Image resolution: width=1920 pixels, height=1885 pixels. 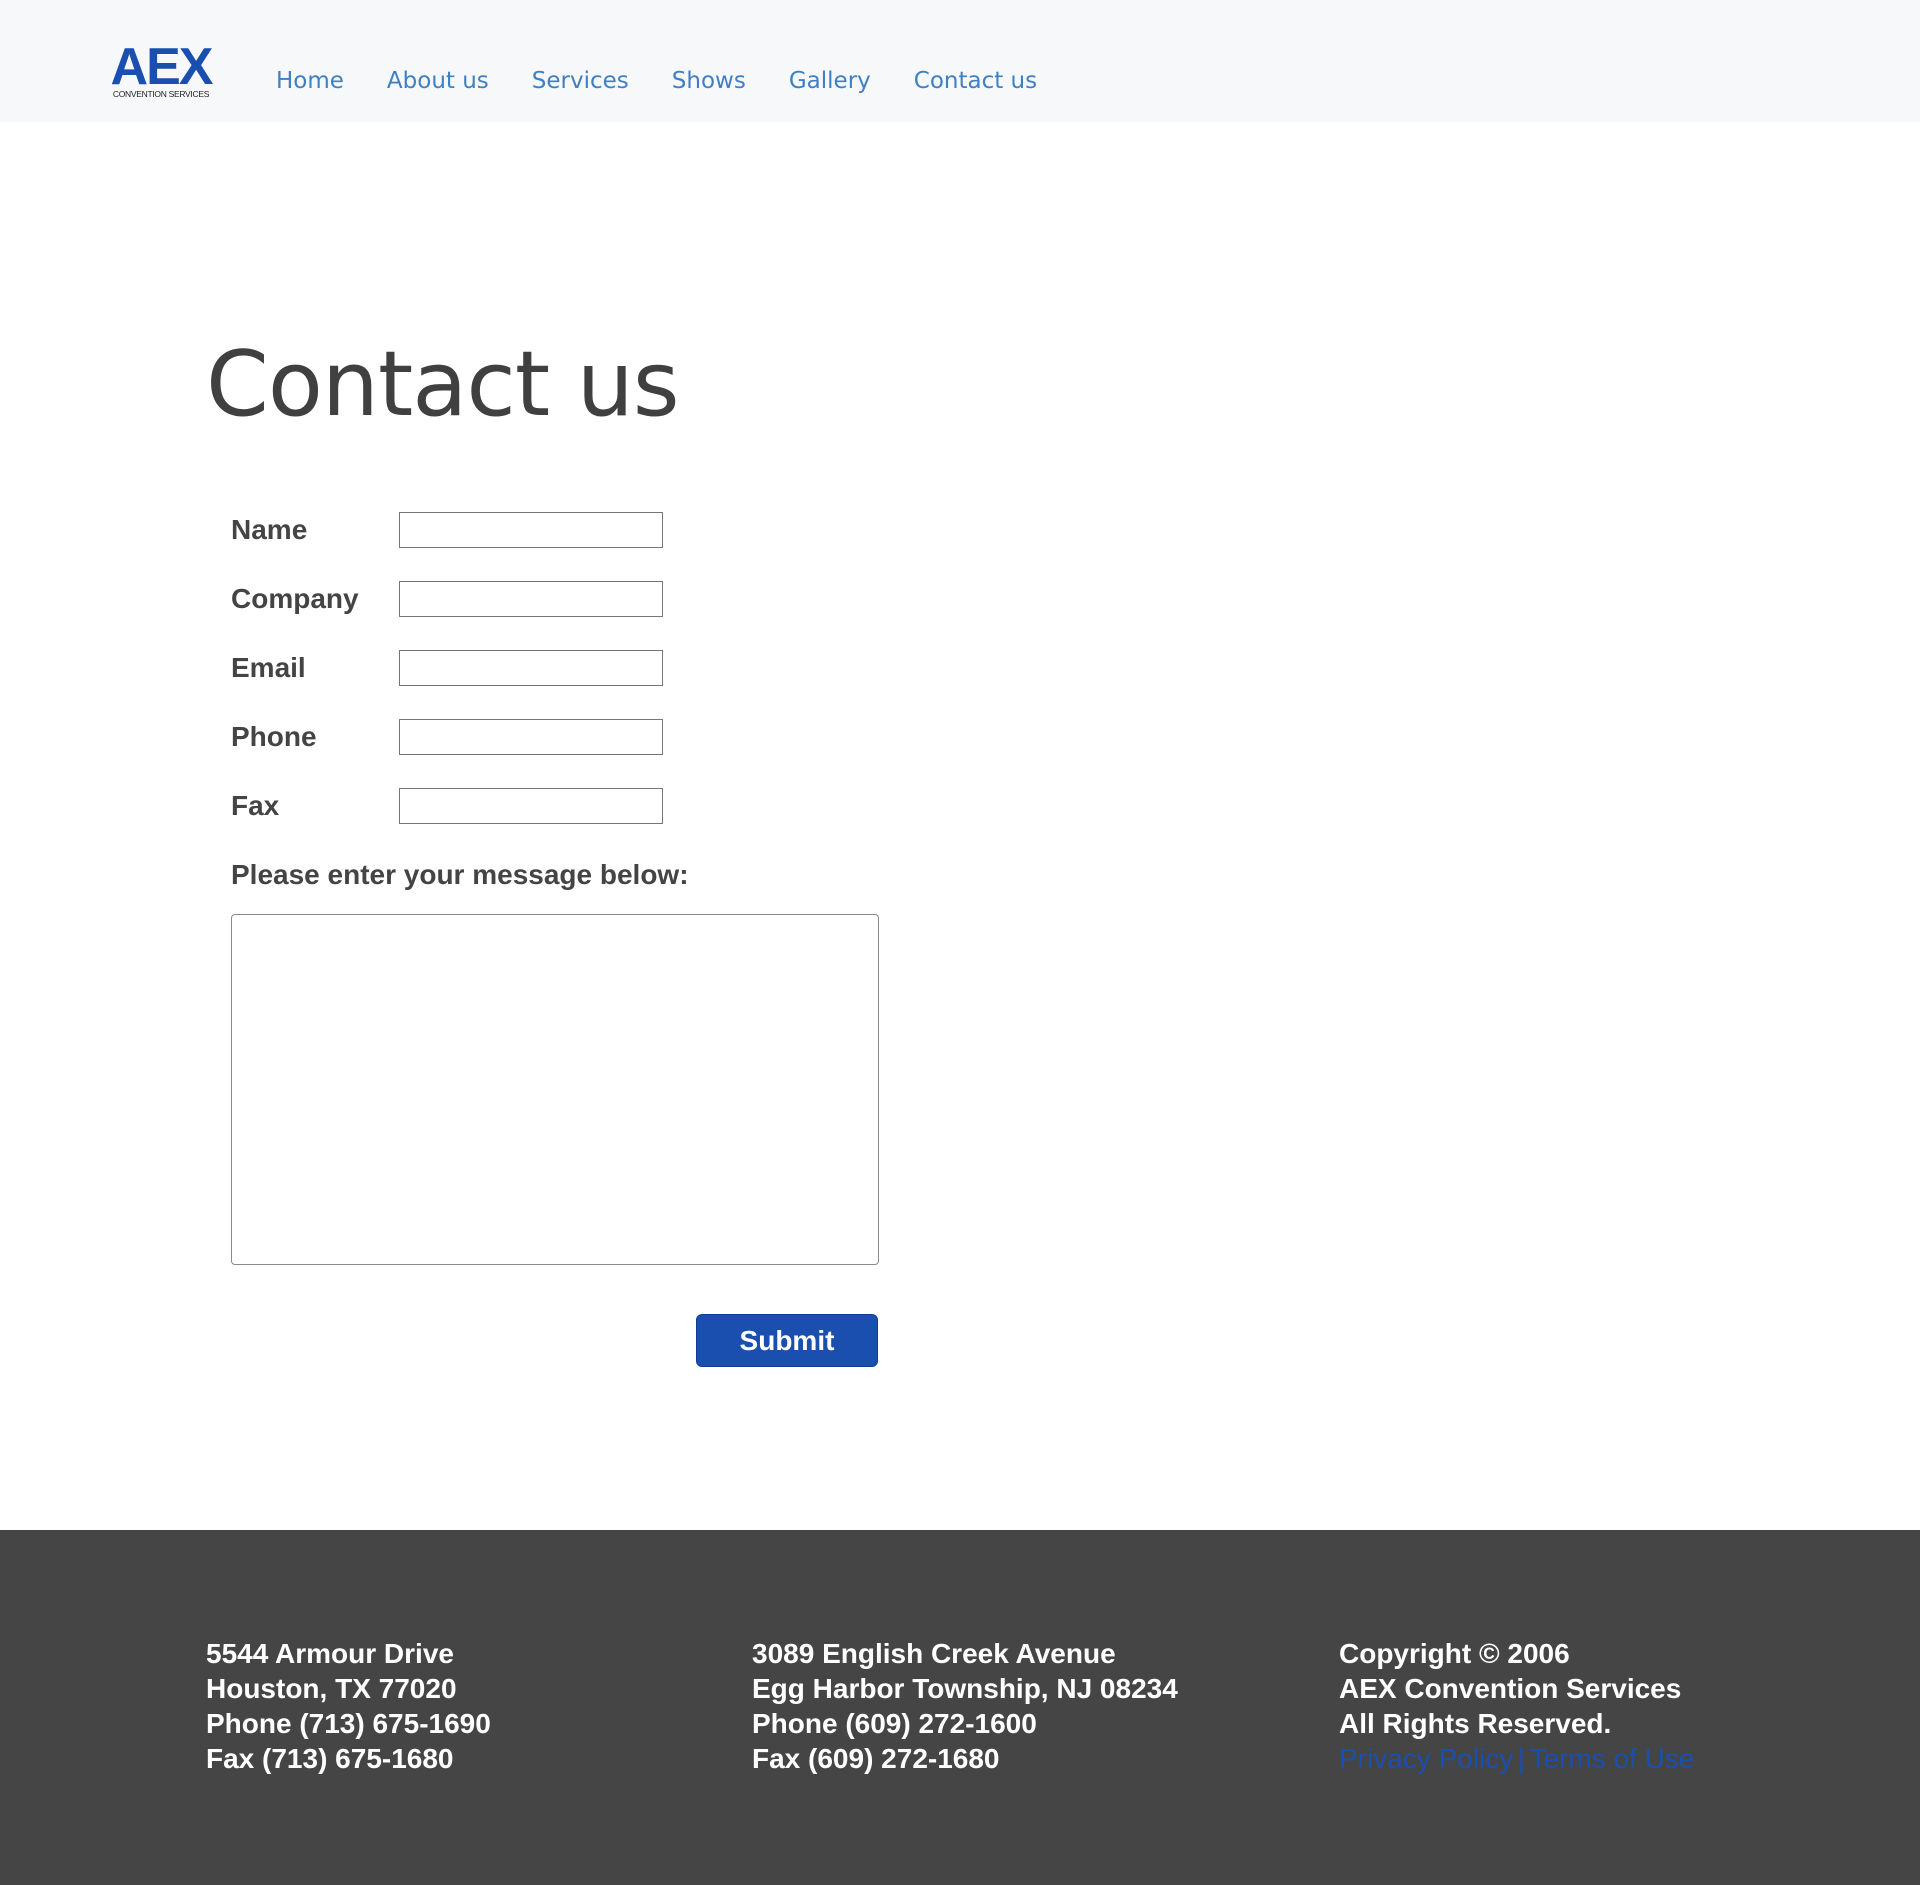 What do you see at coordinates (580, 81) in the screenshot?
I see `nav-link-services: Services` at bounding box center [580, 81].